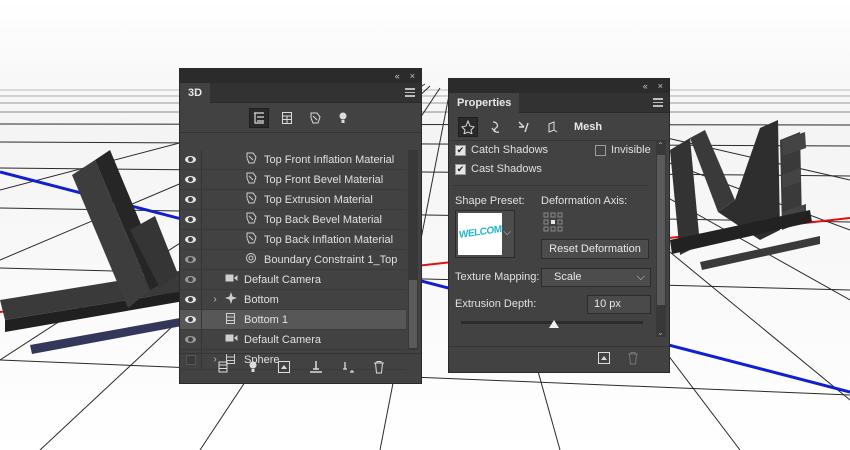 This screenshot has width=850, height=450. Describe the element at coordinates (660, 332) in the screenshot. I see `properties-scroll-down-icon: ⌄` at that location.